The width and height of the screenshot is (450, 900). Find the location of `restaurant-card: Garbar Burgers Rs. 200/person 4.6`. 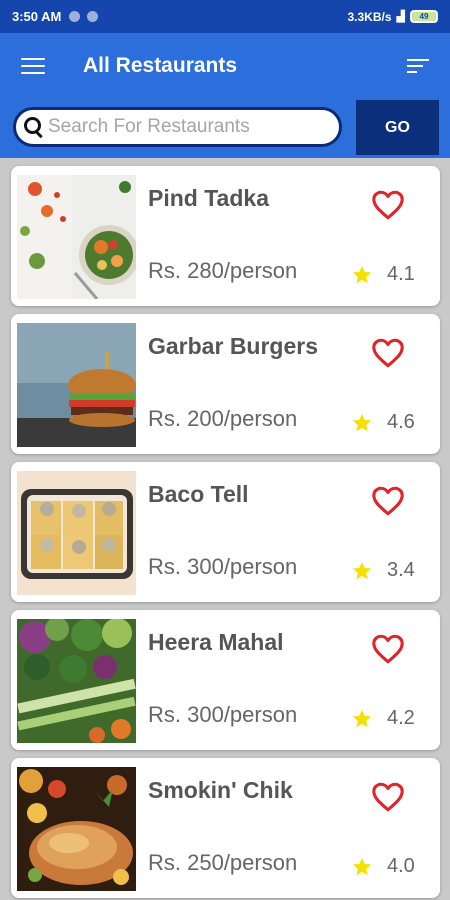

restaurant-card: Garbar Burgers Rs. 200/person 4.6 is located at coordinates (225, 384).